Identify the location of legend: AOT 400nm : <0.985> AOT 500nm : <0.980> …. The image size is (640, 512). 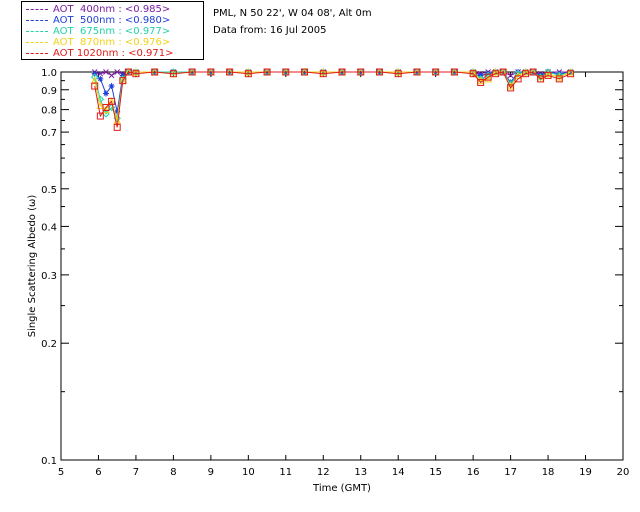
(112, 30).